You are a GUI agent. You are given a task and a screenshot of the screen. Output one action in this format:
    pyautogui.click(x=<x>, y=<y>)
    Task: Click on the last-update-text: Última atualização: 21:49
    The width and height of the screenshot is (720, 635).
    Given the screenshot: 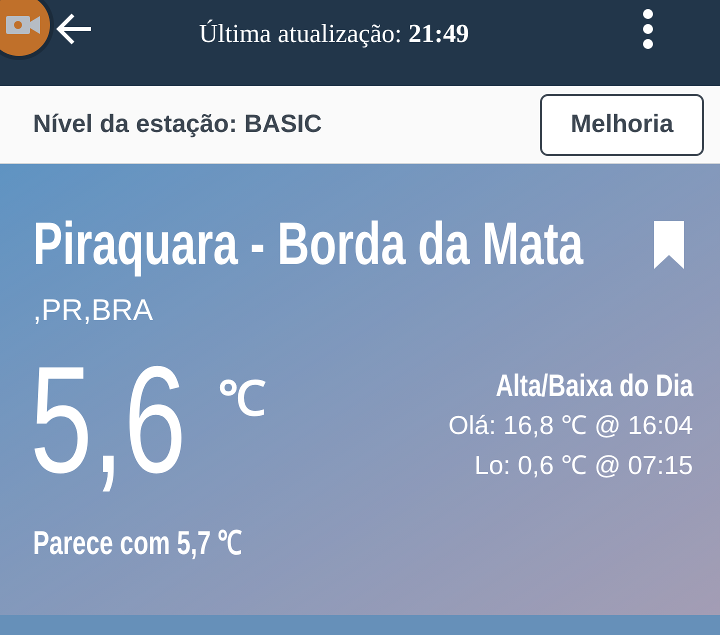 What is the action you would take?
    pyautogui.click(x=334, y=34)
    